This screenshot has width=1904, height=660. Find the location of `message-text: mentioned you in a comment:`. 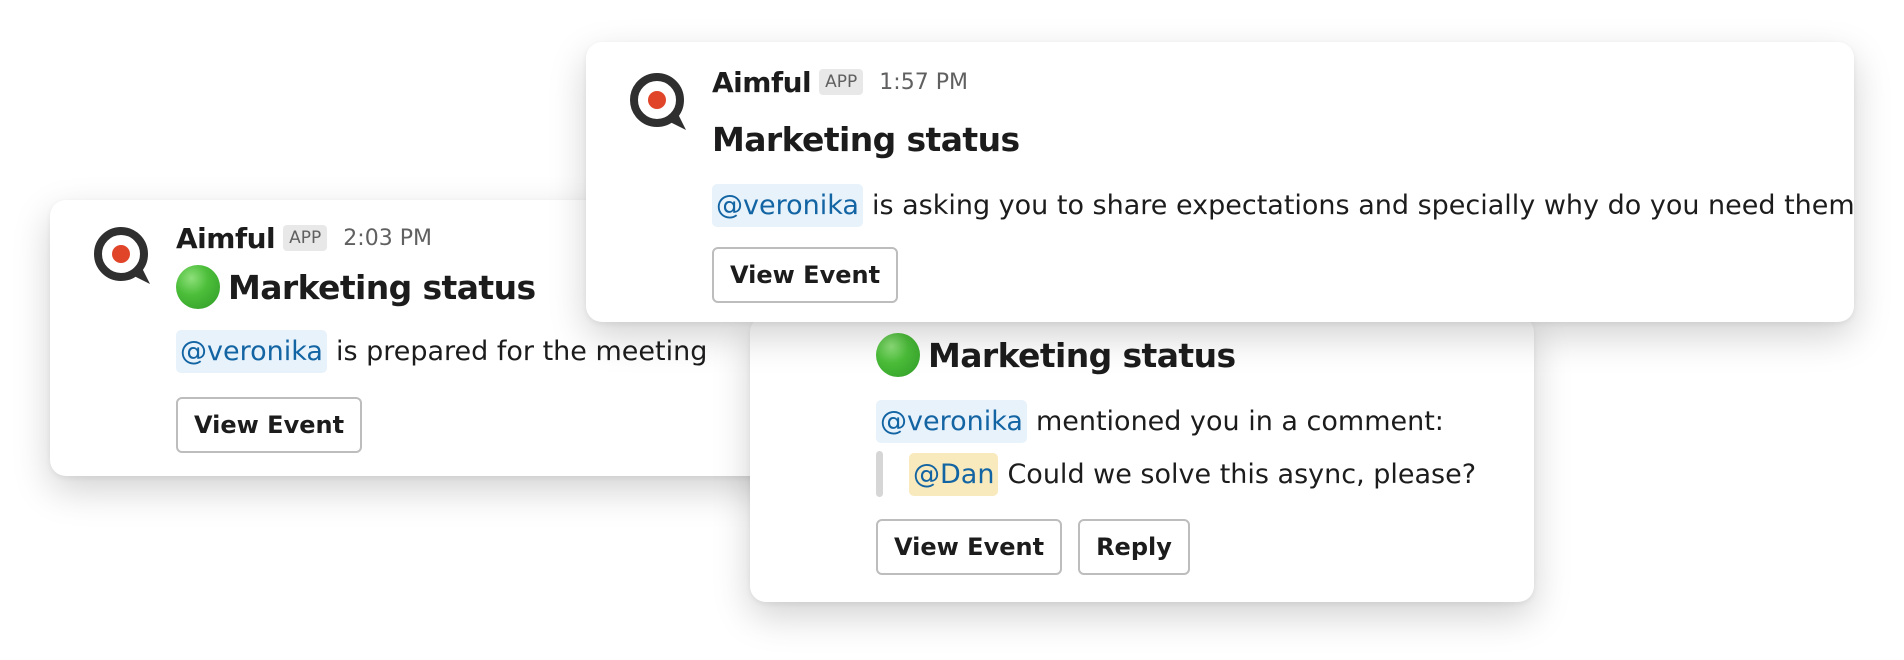

message-text: mentioned you in a comment: is located at coordinates (1239, 421).